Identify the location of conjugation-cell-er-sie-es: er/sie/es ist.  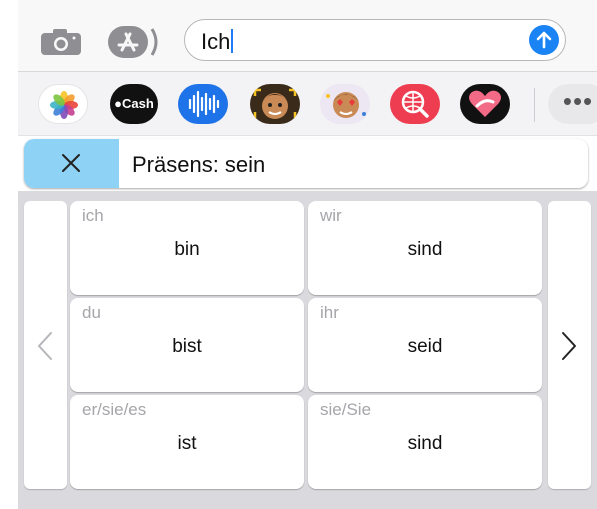
(187, 442).